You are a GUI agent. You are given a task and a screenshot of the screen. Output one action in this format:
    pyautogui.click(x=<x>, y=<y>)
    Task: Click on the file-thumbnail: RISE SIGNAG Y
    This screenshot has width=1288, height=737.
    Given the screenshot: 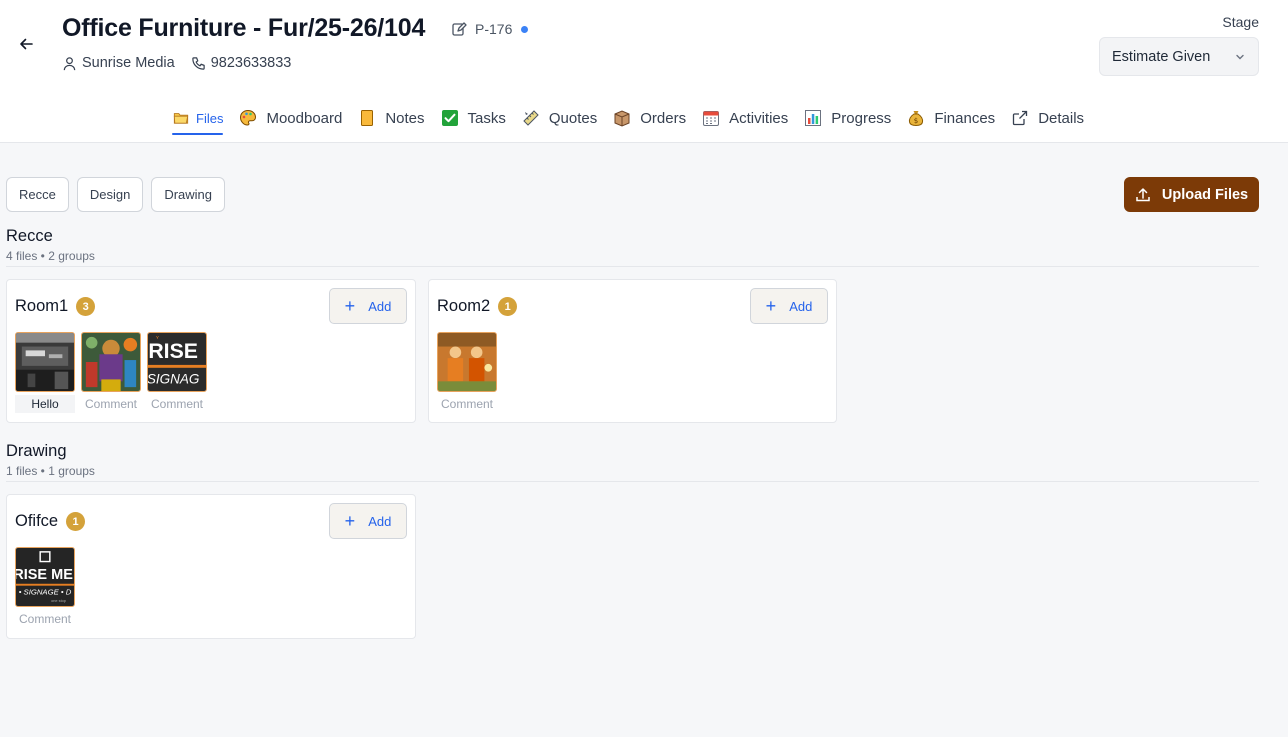 What is the action you would take?
    pyautogui.click(x=177, y=362)
    